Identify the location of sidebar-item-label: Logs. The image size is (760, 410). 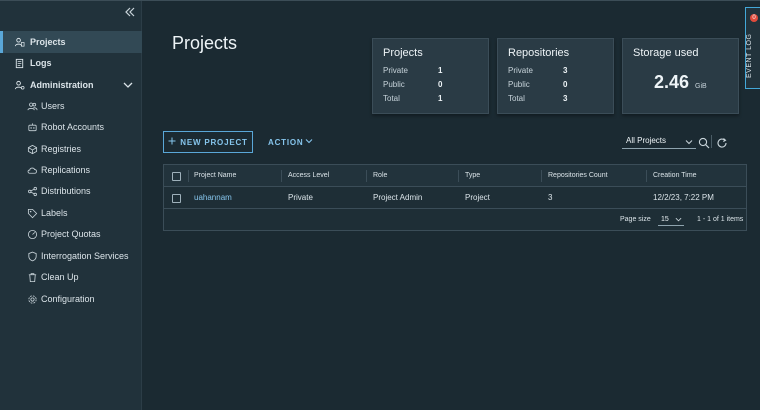
(41, 63).